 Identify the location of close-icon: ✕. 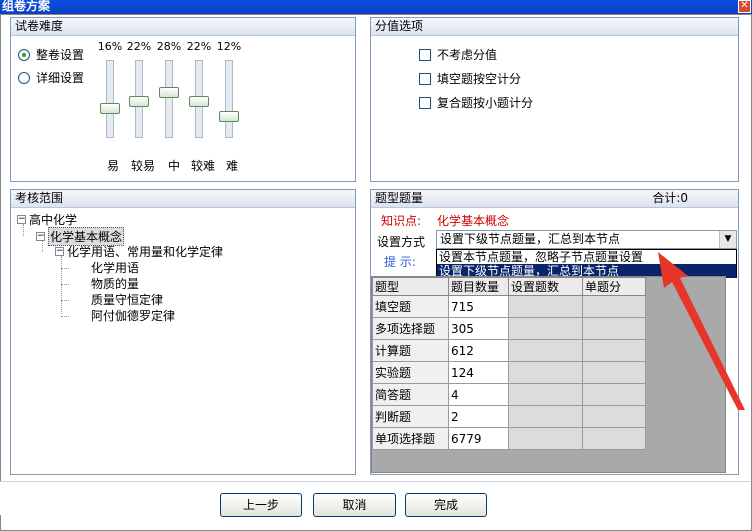
(744, 6).